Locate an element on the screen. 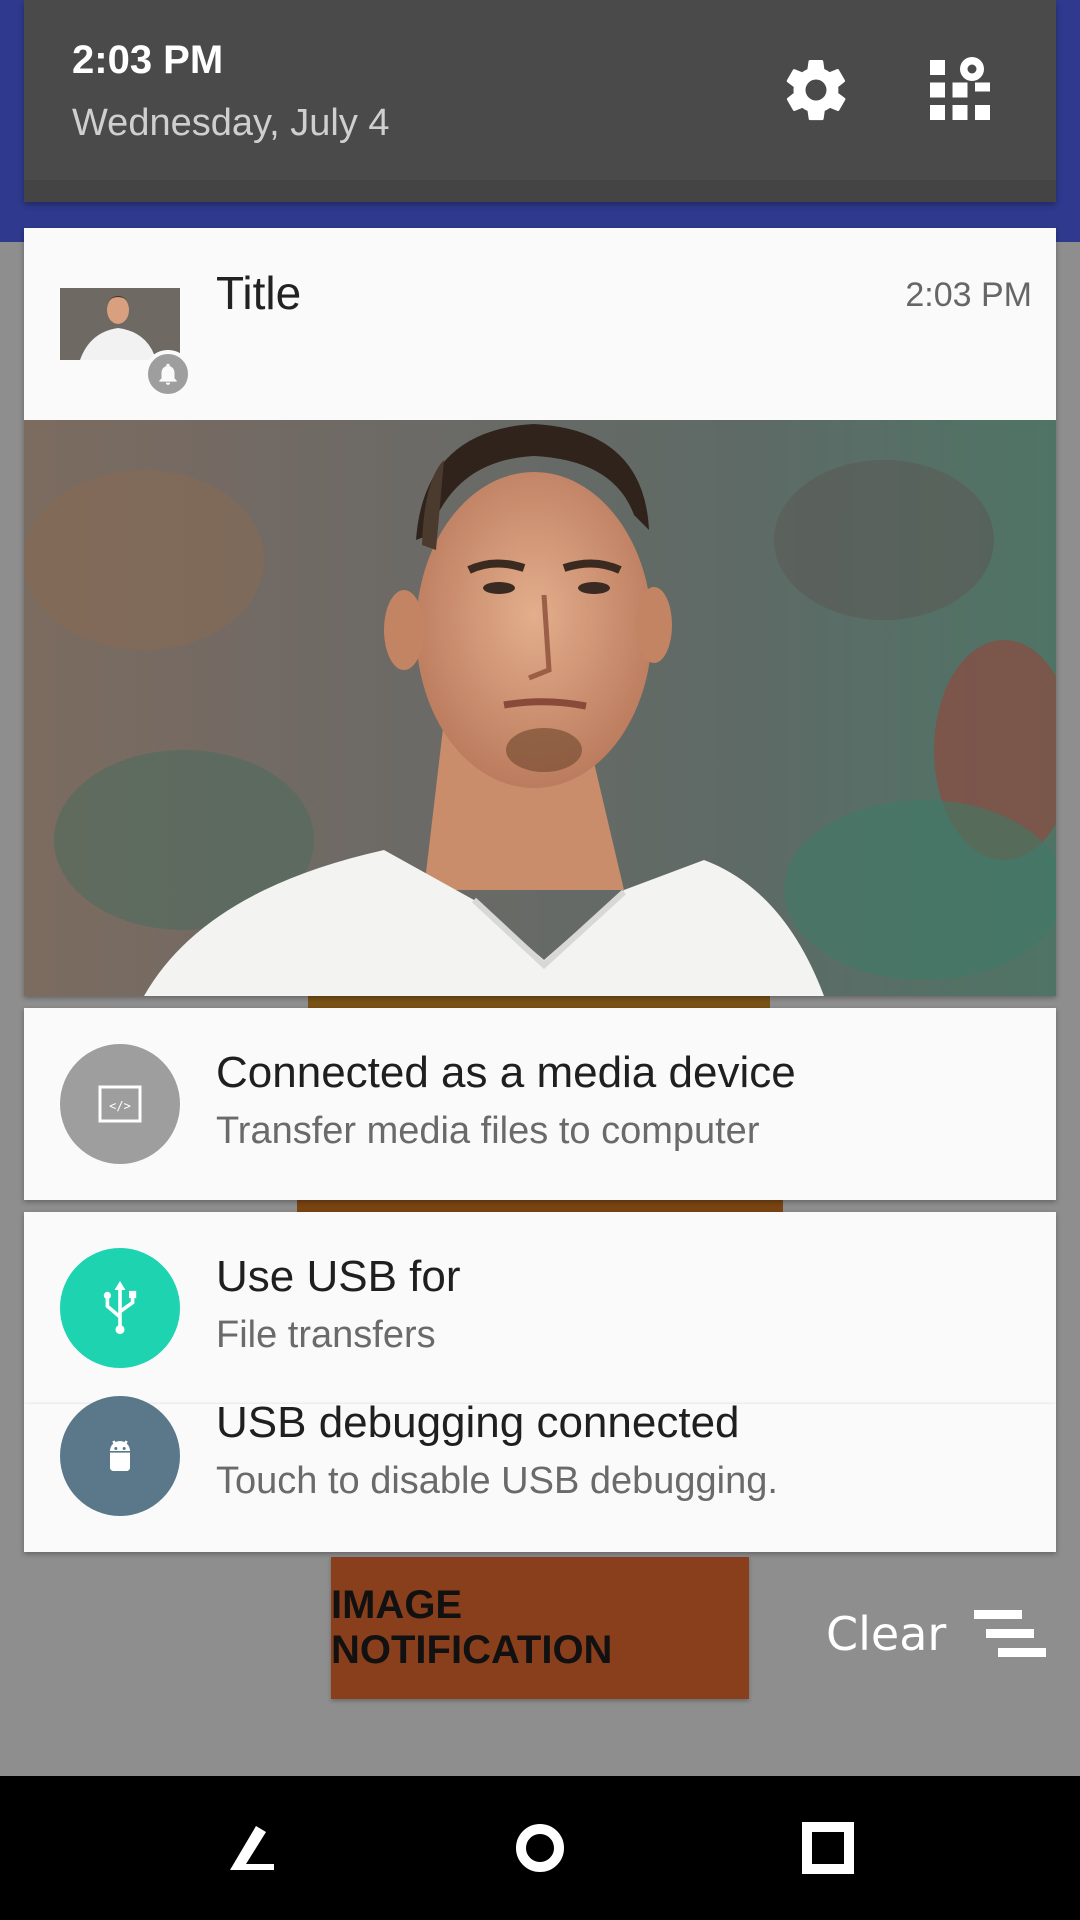  notification-text: Touch to disable USB debugging. is located at coordinates (497, 1481).